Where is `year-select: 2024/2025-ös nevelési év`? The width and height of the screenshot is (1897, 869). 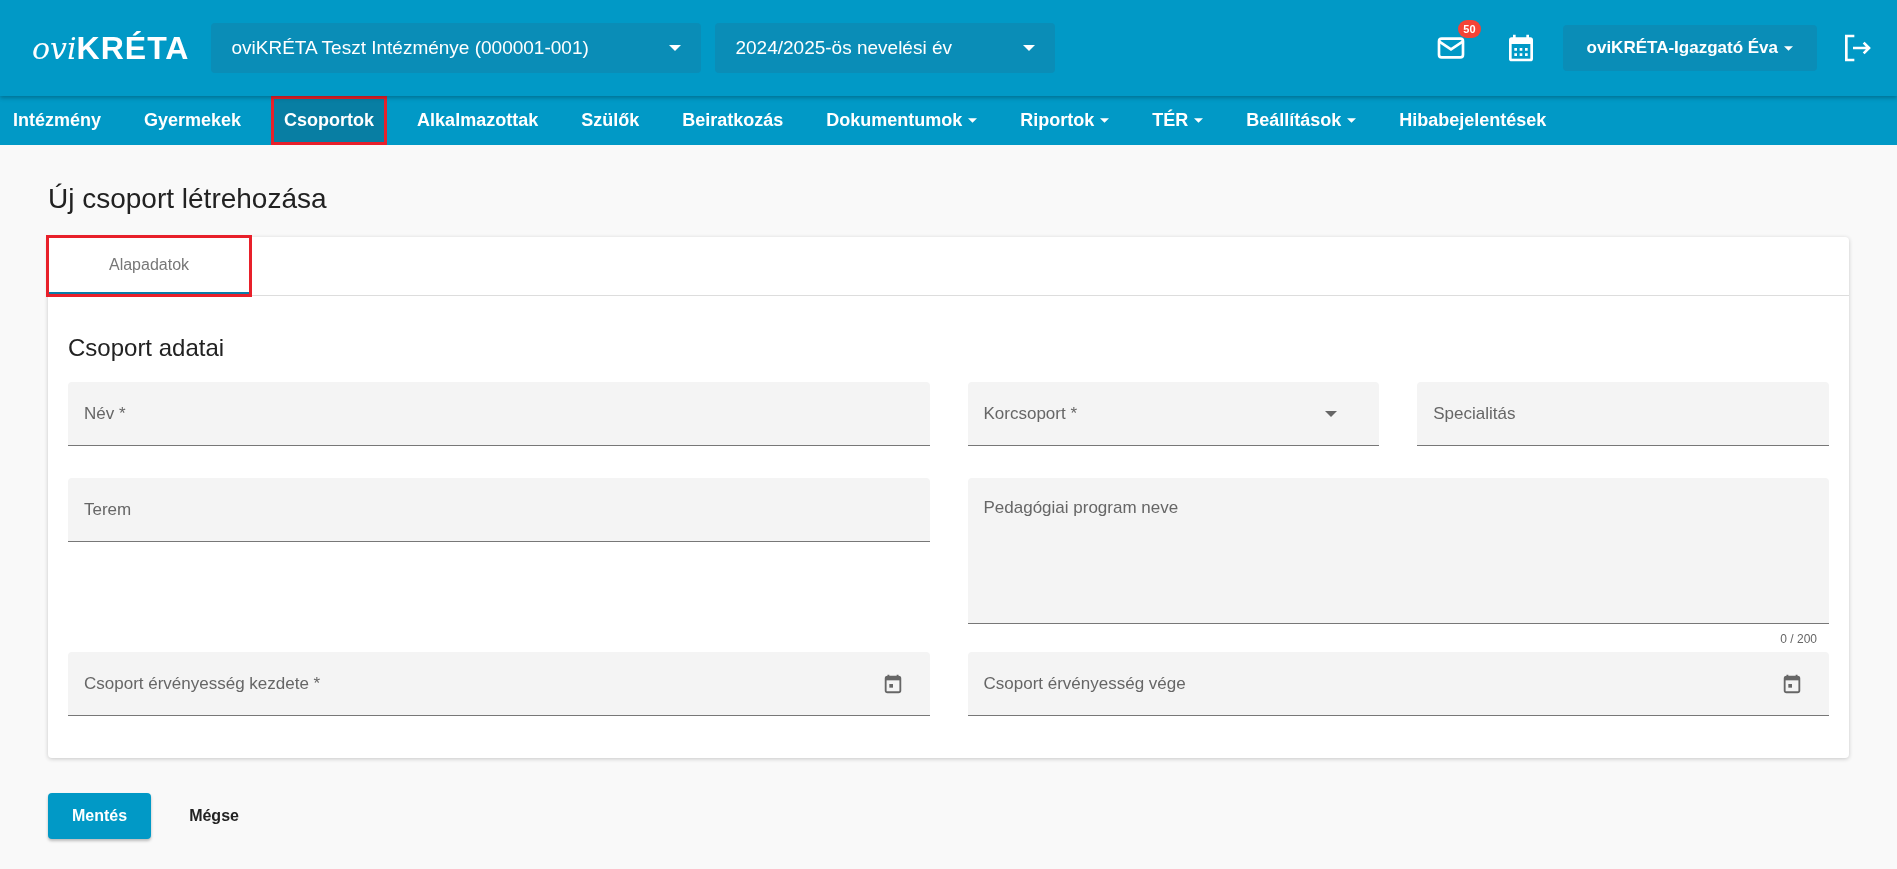 year-select: 2024/2025-ös nevelési év is located at coordinates (885, 48).